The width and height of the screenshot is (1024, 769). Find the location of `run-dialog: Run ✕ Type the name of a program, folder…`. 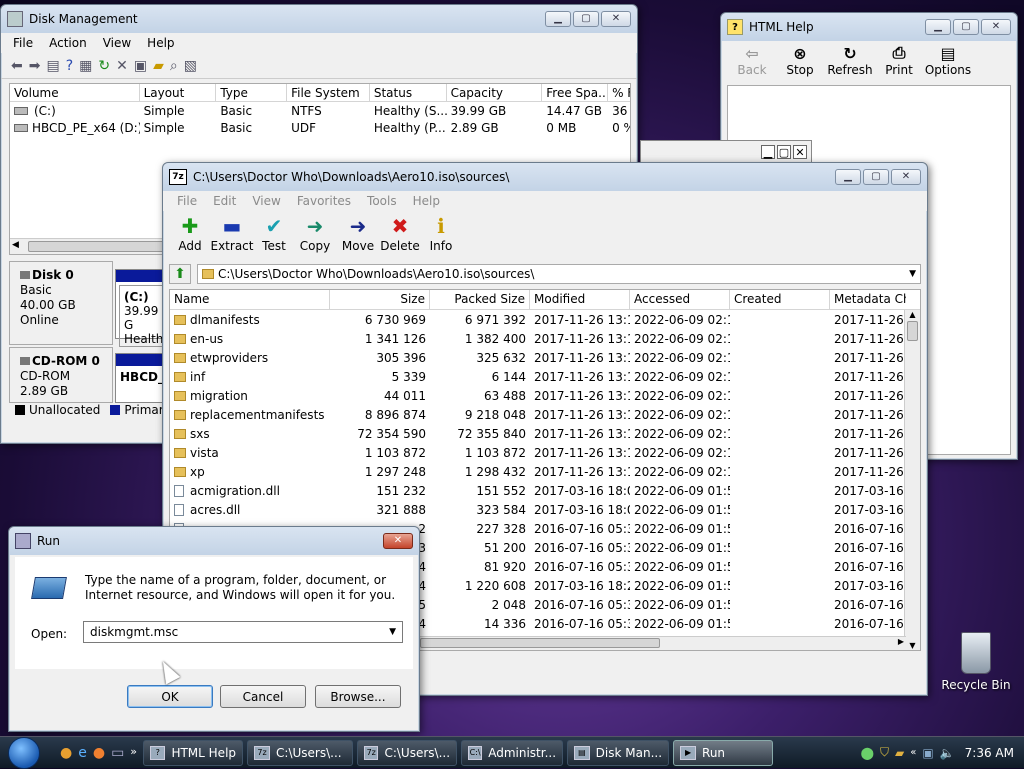

run-dialog: Run ✕ Type the name of a program, folder… is located at coordinates (214, 629).